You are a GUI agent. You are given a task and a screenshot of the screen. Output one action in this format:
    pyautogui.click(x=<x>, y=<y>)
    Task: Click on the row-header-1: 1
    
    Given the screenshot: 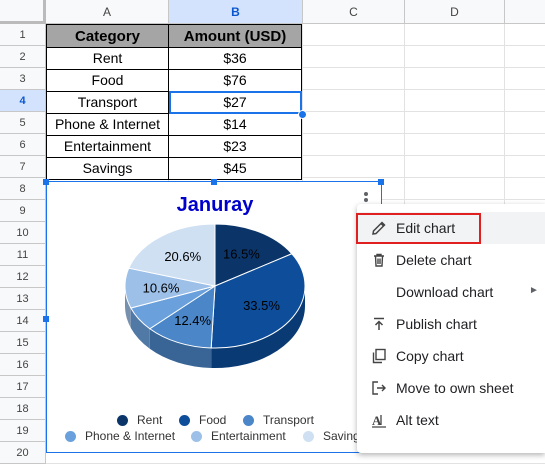 What is the action you would take?
    pyautogui.click(x=23, y=35)
    